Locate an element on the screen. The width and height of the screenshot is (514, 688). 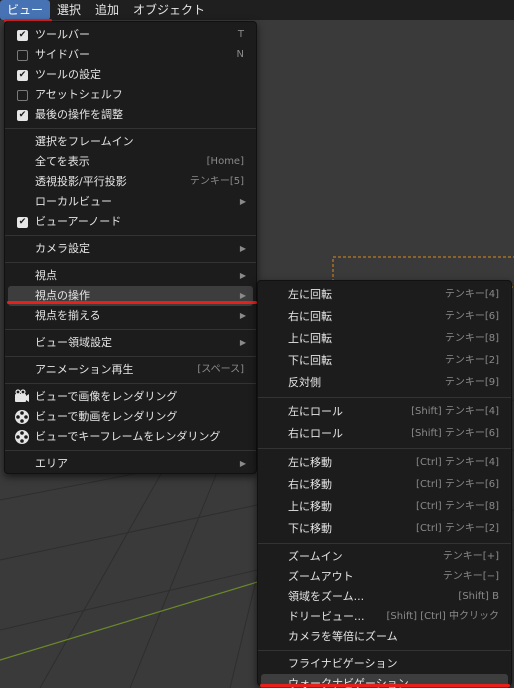
menu-item-camera-settings: カメラ設定 ▶ is located at coordinates (130, 249).